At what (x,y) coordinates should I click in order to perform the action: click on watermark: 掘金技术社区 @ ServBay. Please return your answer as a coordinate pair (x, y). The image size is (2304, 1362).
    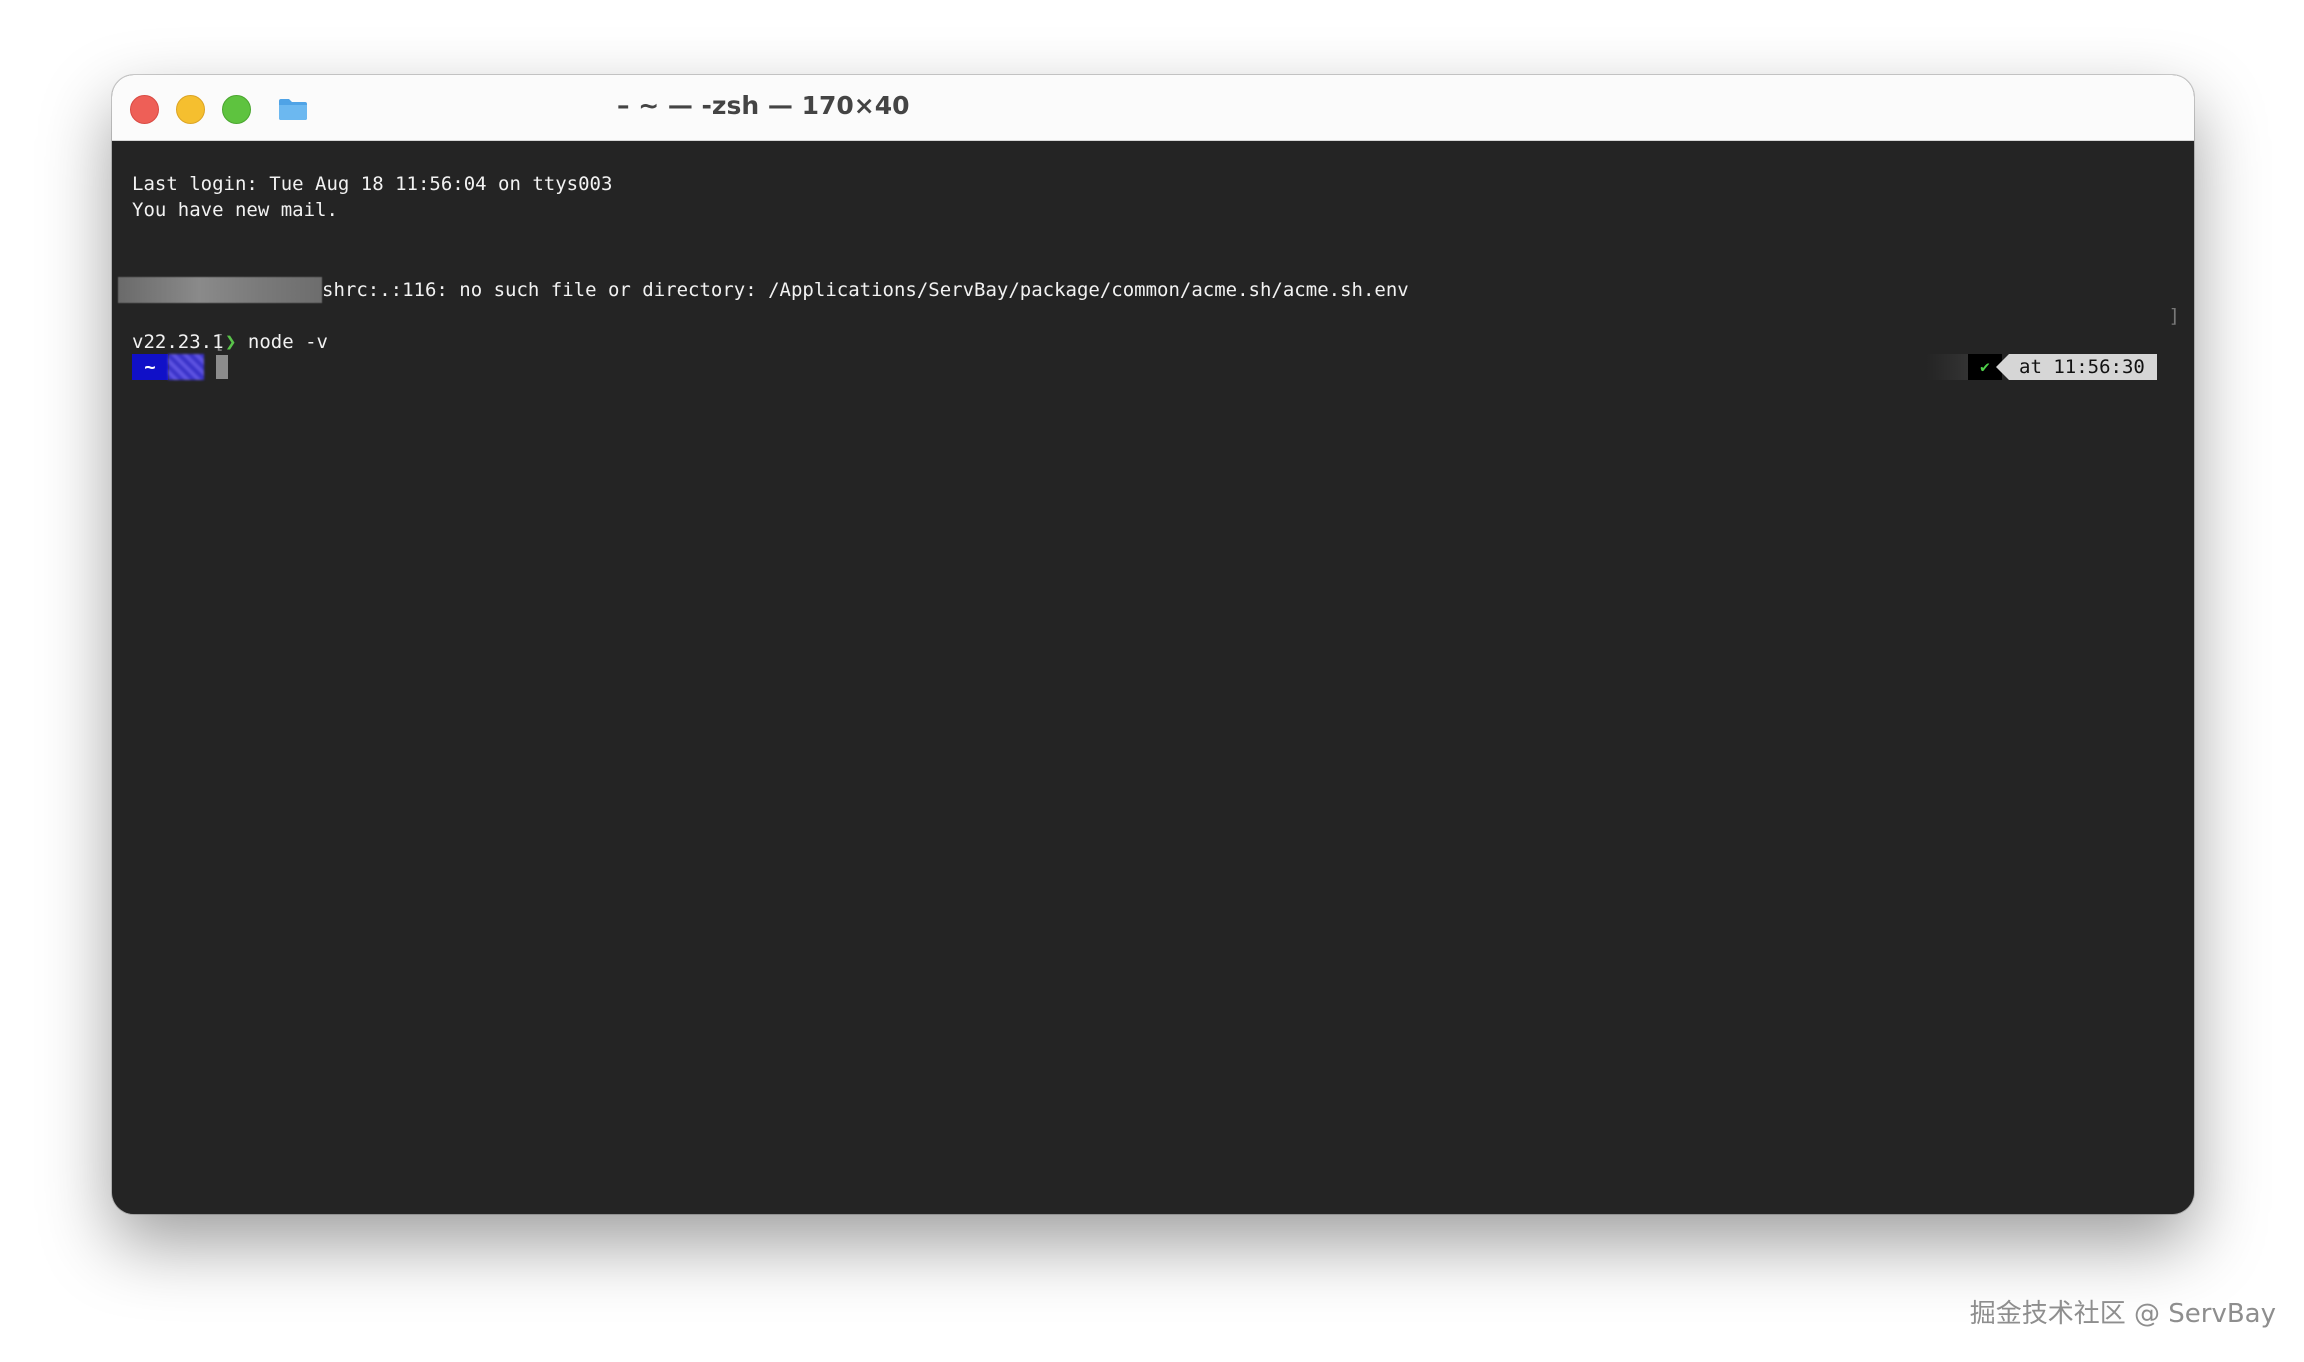
    Looking at the image, I should click on (2122, 1314).